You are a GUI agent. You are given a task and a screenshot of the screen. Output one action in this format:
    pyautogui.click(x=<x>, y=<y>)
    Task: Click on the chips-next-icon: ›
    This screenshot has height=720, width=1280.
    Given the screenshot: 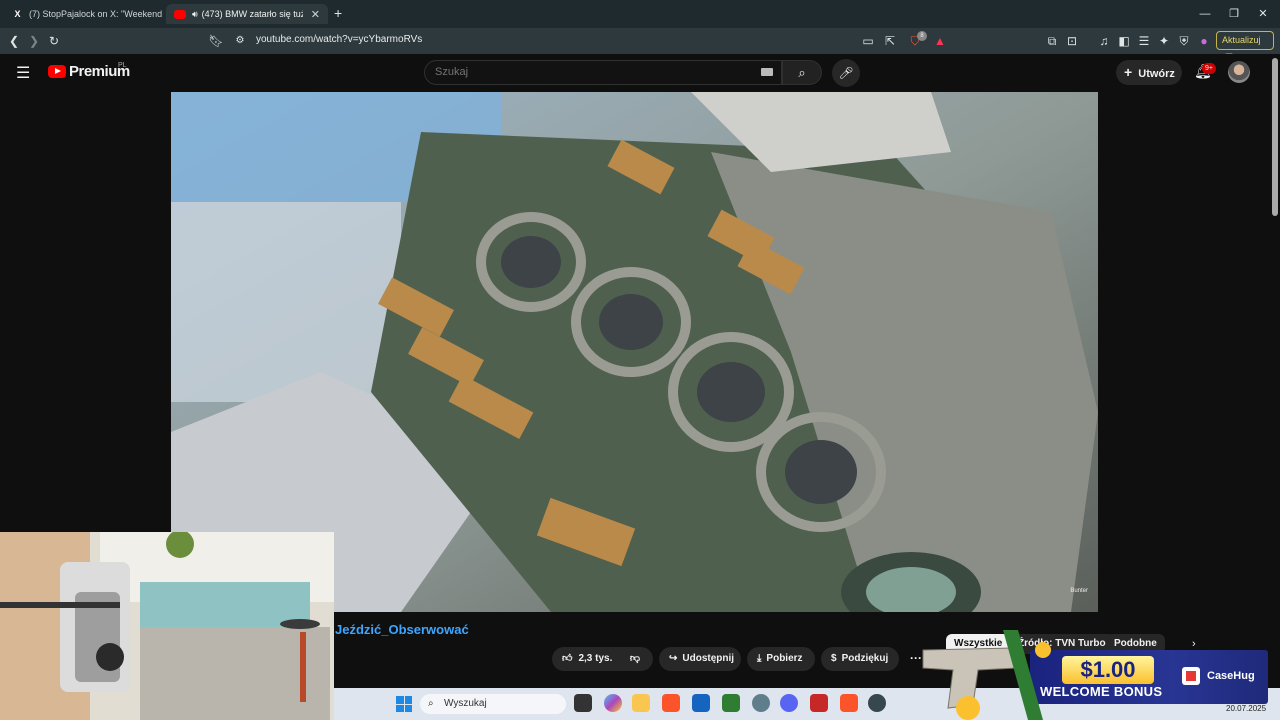 What is the action you would take?
    pyautogui.click(x=1194, y=644)
    